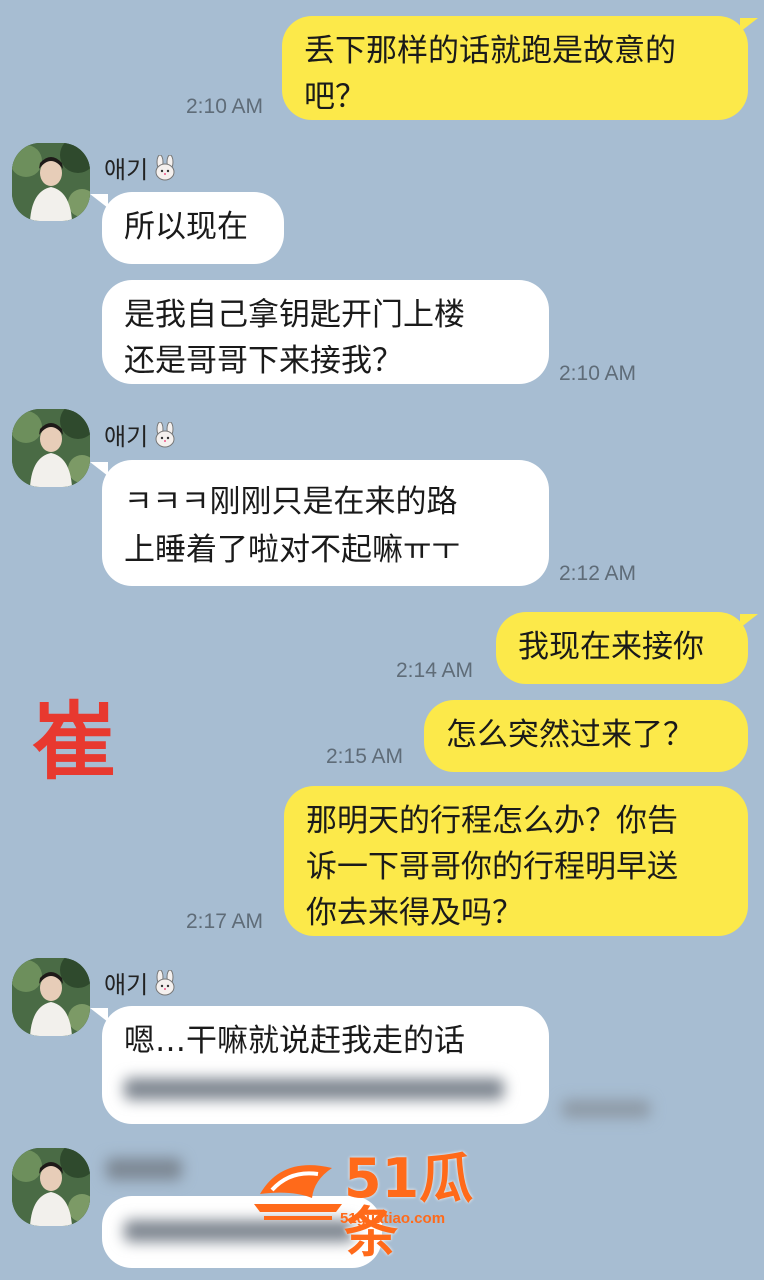 Image resolution: width=764 pixels, height=1280 pixels. What do you see at coordinates (74, 742) in the screenshot?
I see `overlay-label: 崔` at bounding box center [74, 742].